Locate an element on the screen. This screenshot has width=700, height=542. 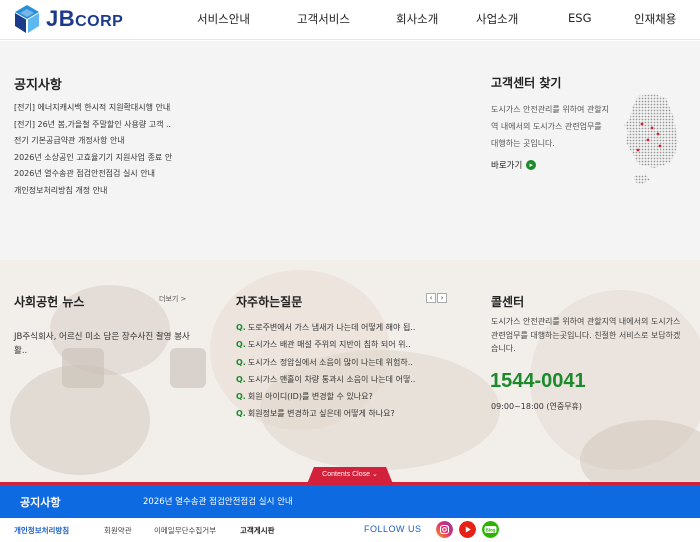
nav-customer-service: 고객서비스 is located at coordinates (323, 19).